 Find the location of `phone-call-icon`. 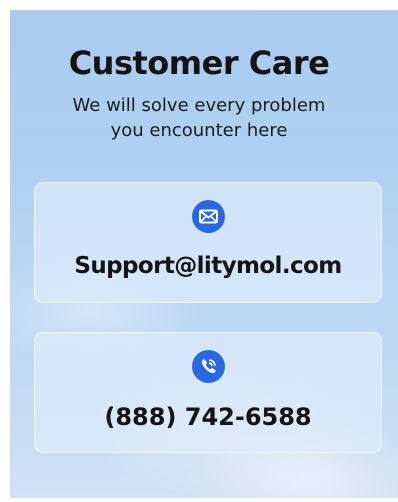

phone-call-icon is located at coordinates (208, 366).